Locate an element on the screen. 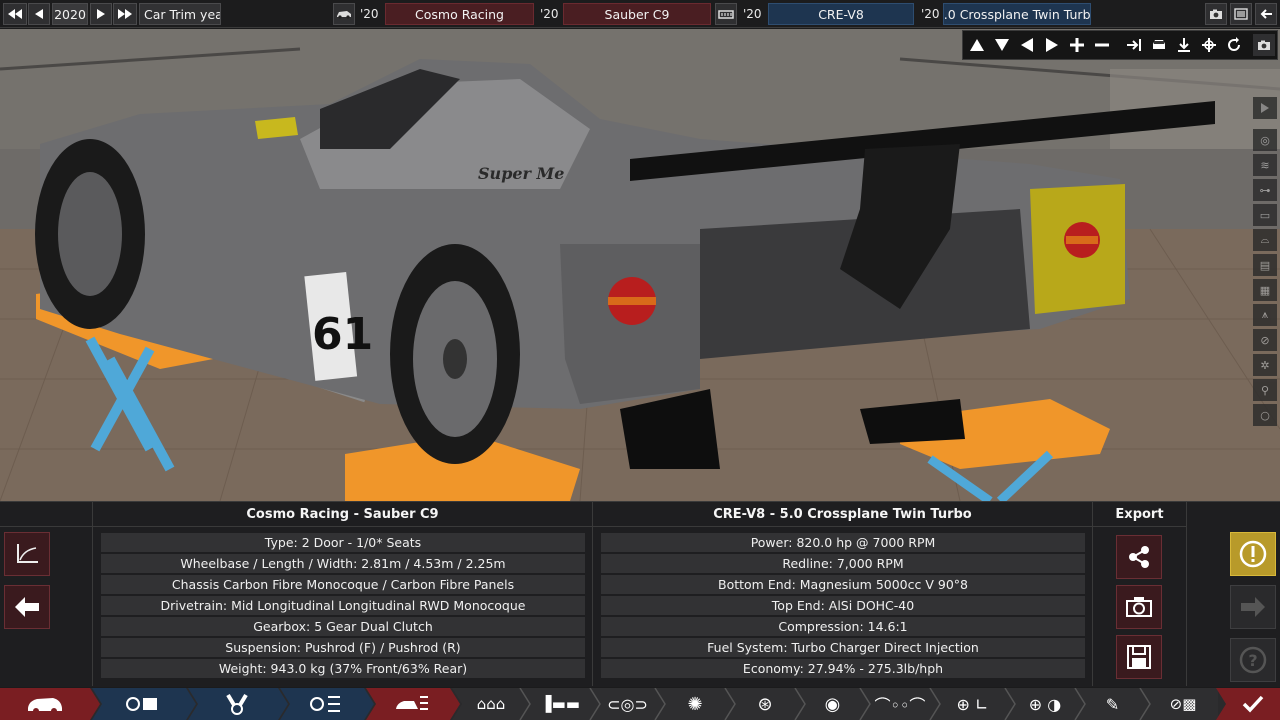 This screenshot has height=720, width=1280. save-button is located at coordinates (1139, 657).